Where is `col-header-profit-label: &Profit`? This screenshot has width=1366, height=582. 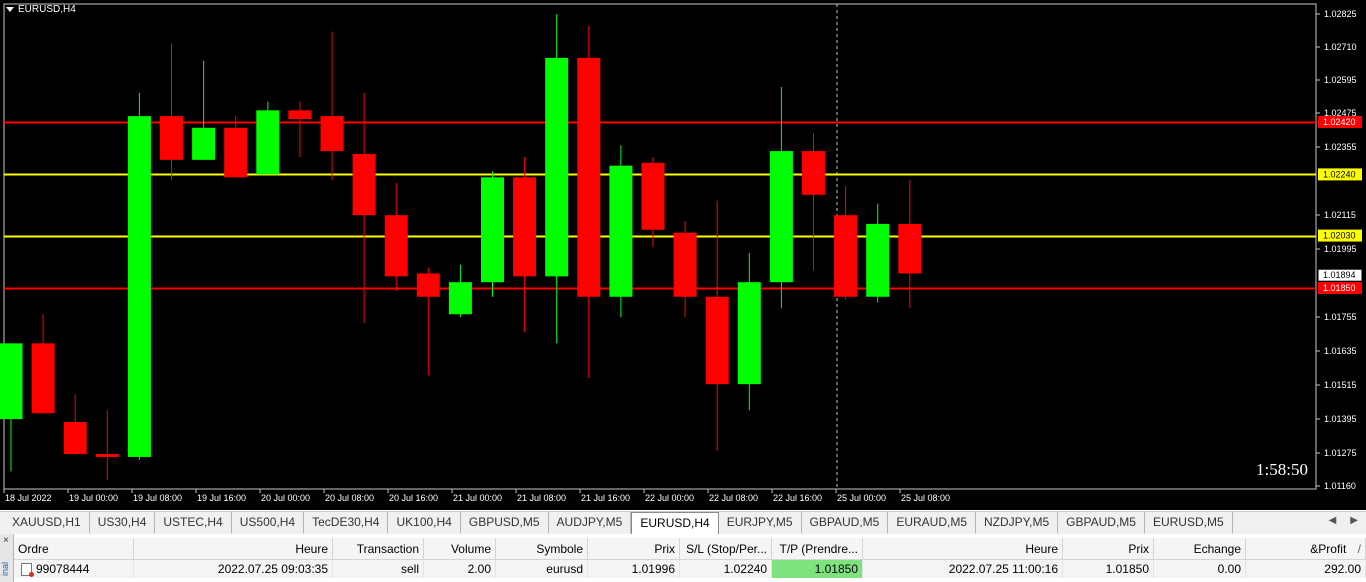 col-header-profit-label: &Profit is located at coordinates (1328, 548).